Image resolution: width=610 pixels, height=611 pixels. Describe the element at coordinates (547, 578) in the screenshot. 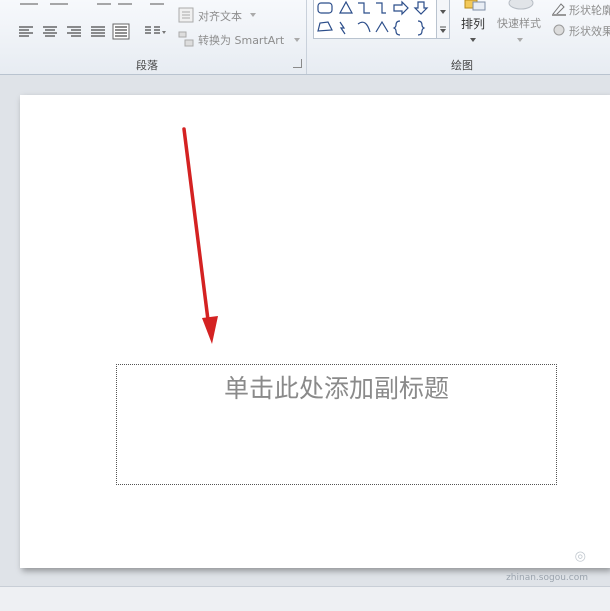

I see `watermark-text: zhinan.sogou.com` at that location.